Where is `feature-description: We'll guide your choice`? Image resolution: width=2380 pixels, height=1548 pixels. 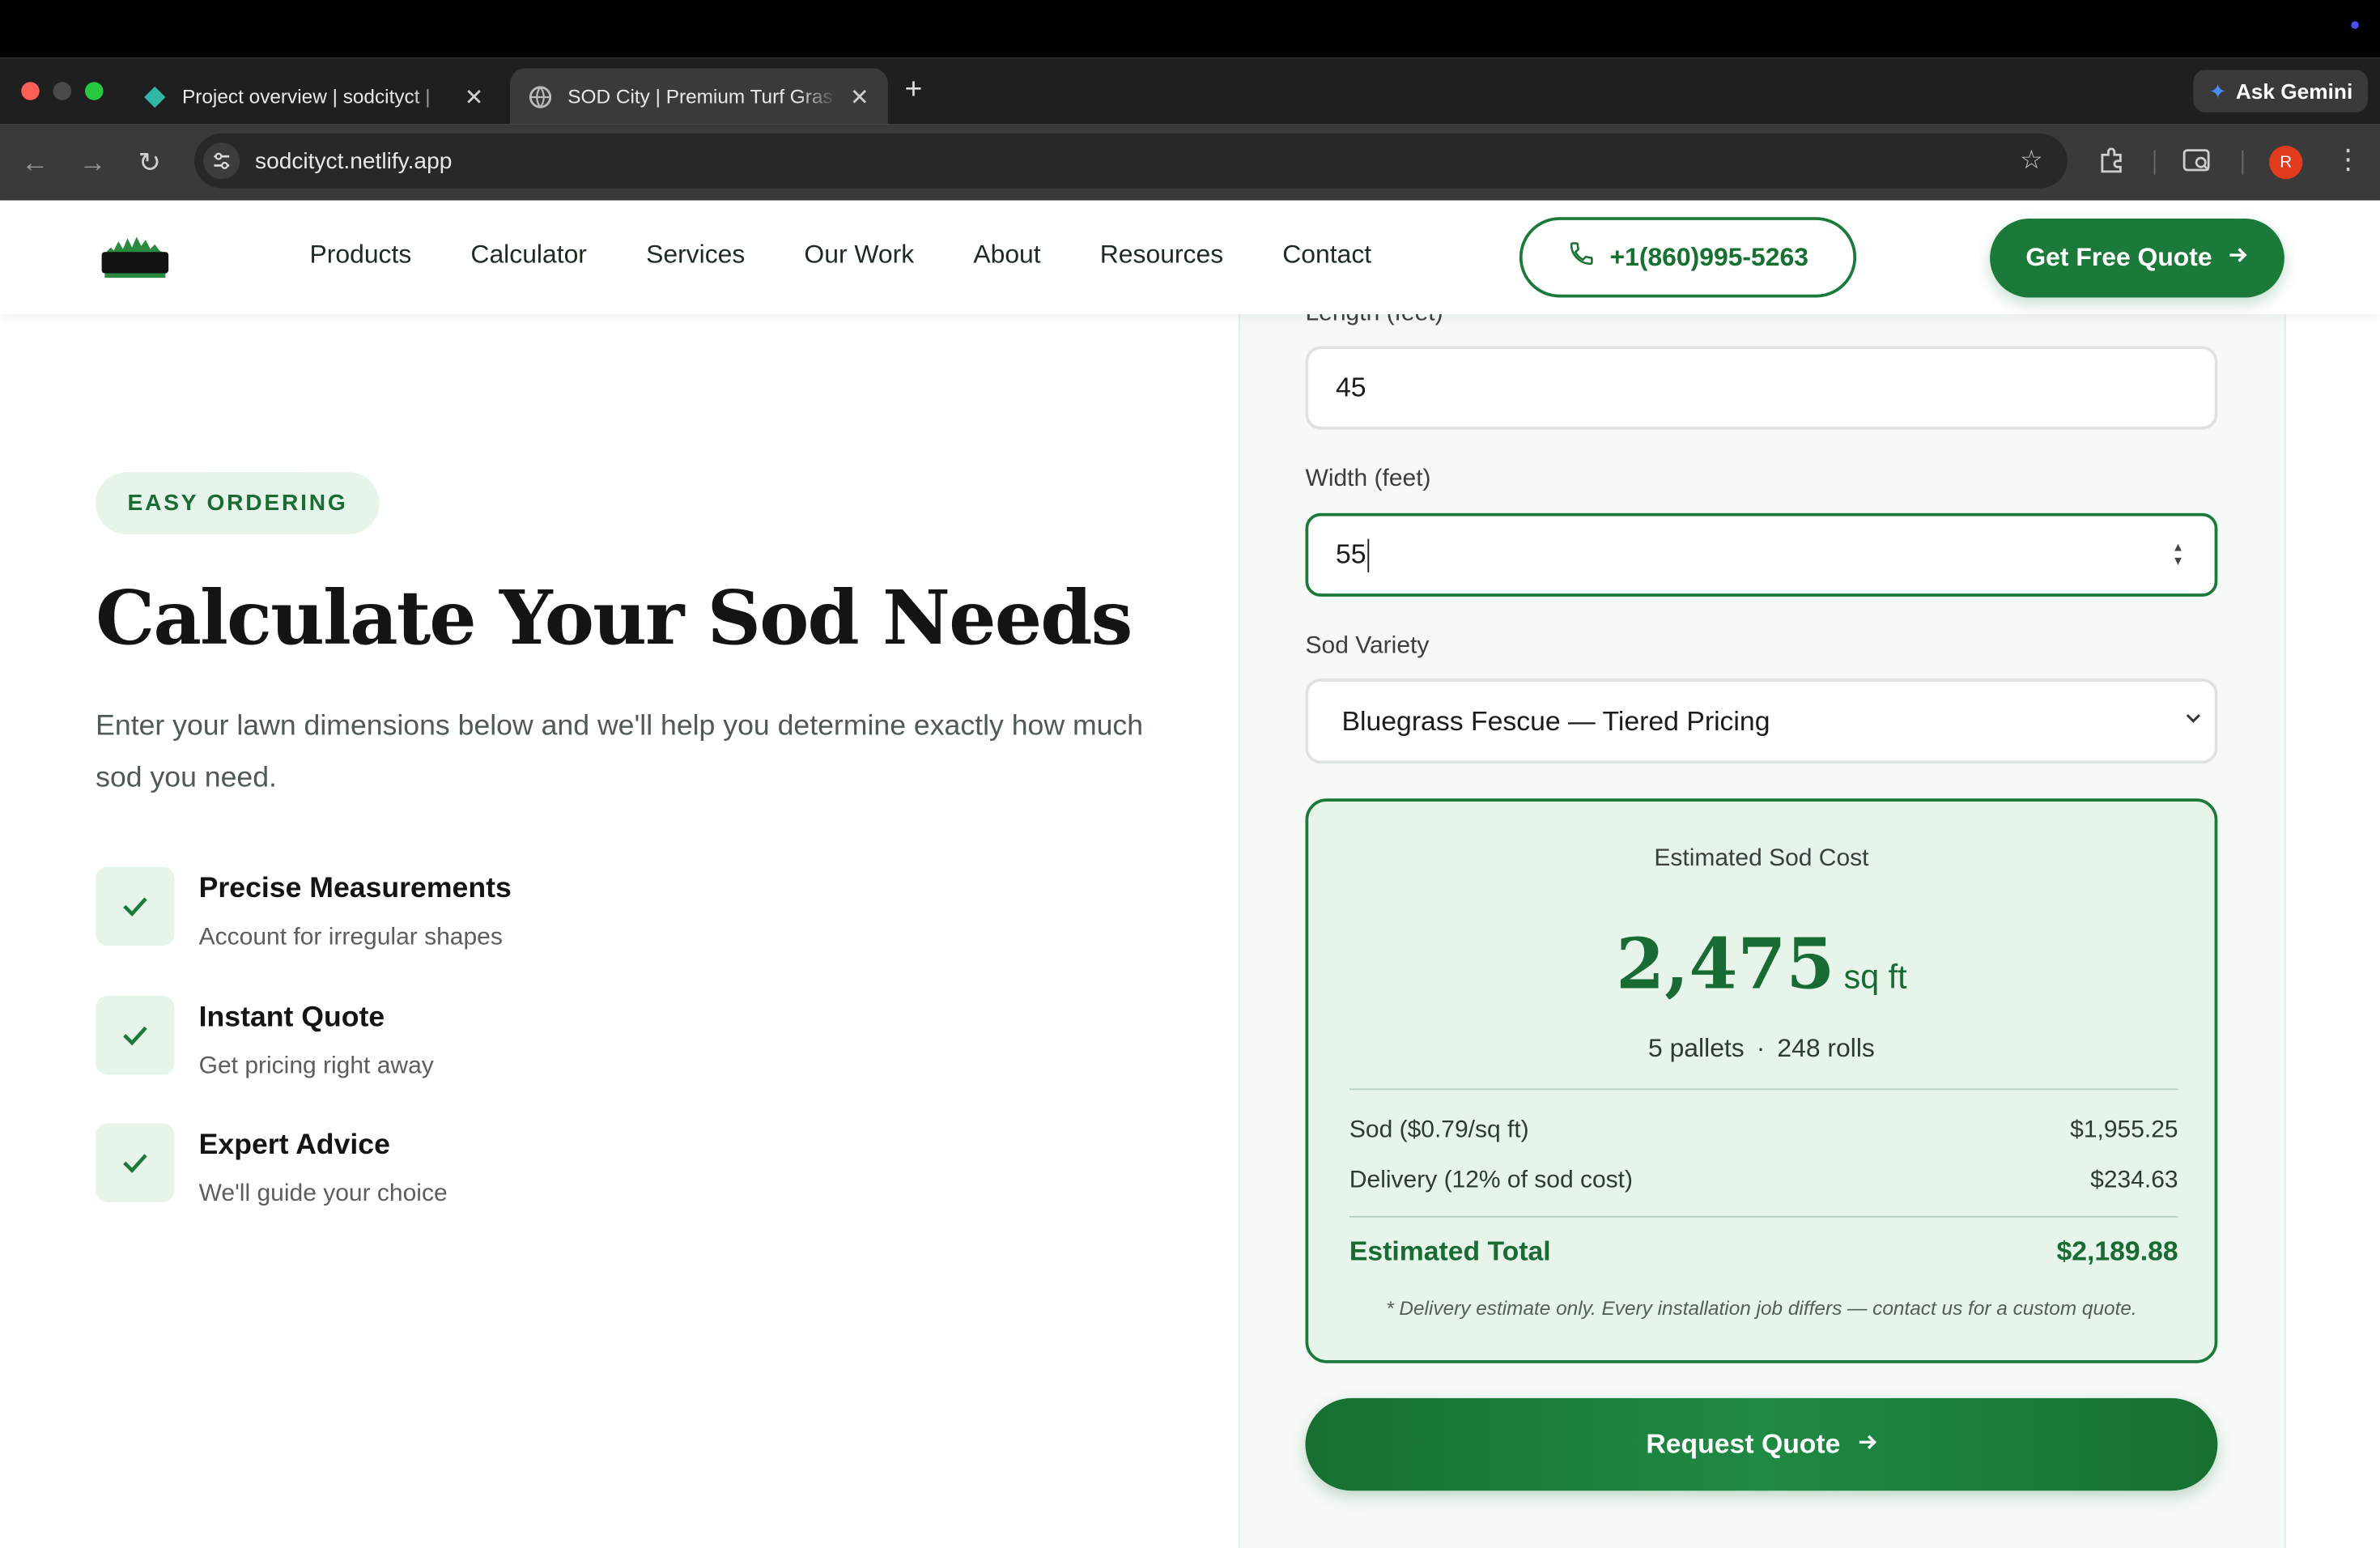
feature-description: We'll guide your choice is located at coordinates (323, 1193).